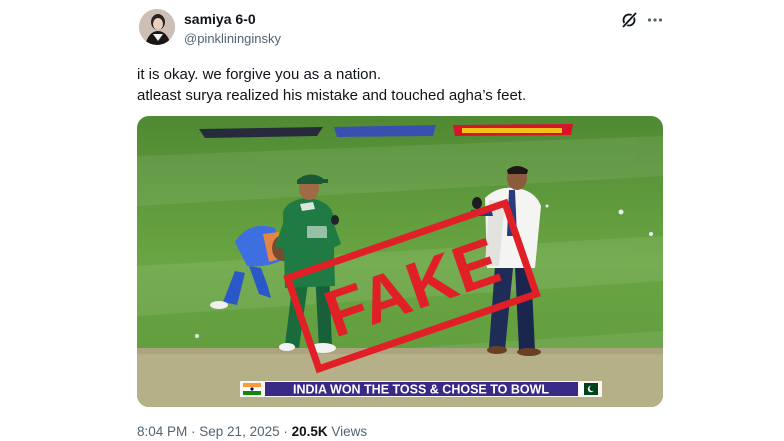  What do you see at coordinates (232, 38) in the screenshot?
I see `user-handle: @pinklininginsky` at bounding box center [232, 38].